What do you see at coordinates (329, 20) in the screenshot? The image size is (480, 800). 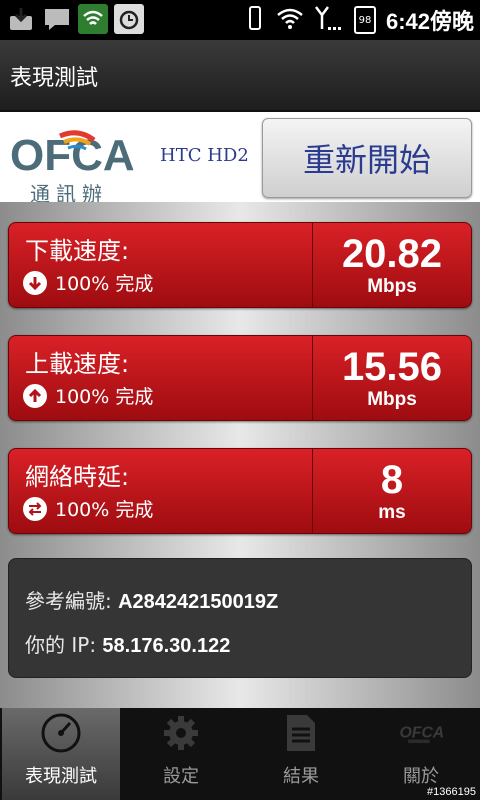 I see `signal-icon` at bounding box center [329, 20].